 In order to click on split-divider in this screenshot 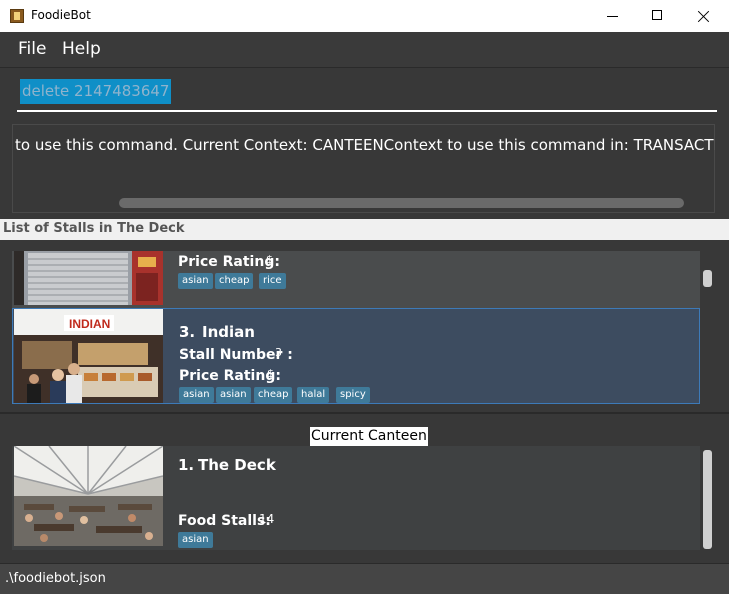, I will do `click(364, 413)`.